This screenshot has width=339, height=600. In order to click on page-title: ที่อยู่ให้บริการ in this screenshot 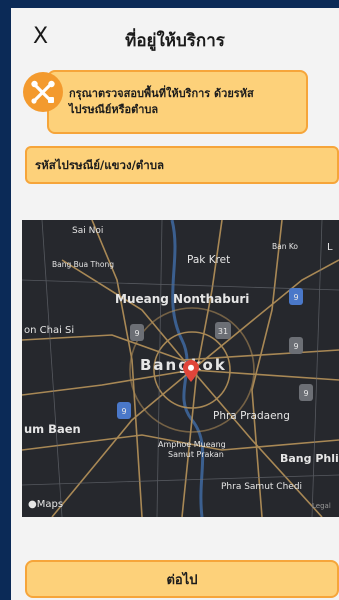, I will do `click(175, 41)`.